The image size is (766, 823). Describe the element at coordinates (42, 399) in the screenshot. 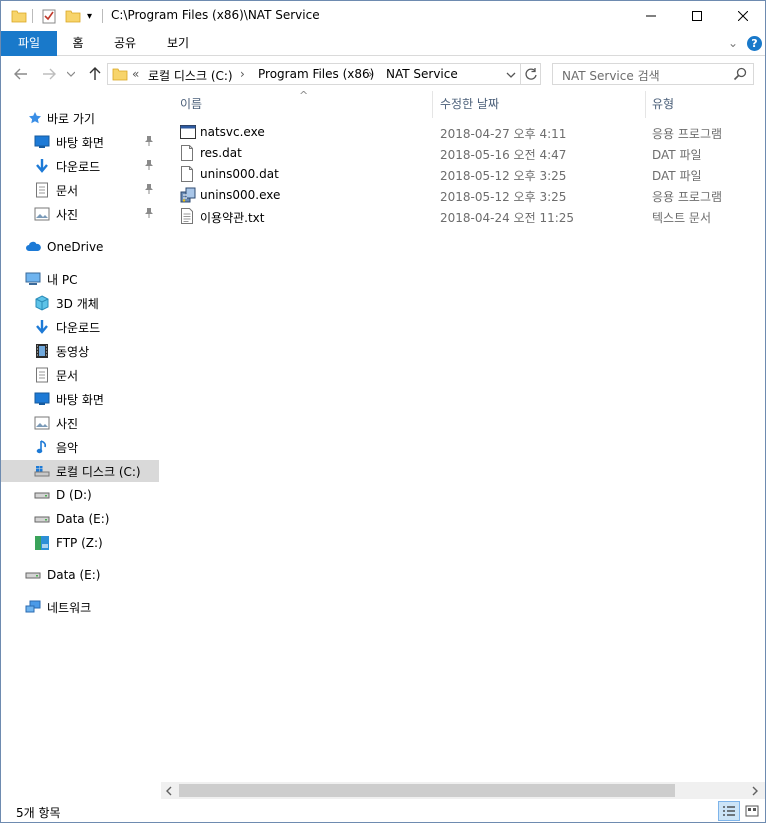

I see `desktop-icon` at that location.